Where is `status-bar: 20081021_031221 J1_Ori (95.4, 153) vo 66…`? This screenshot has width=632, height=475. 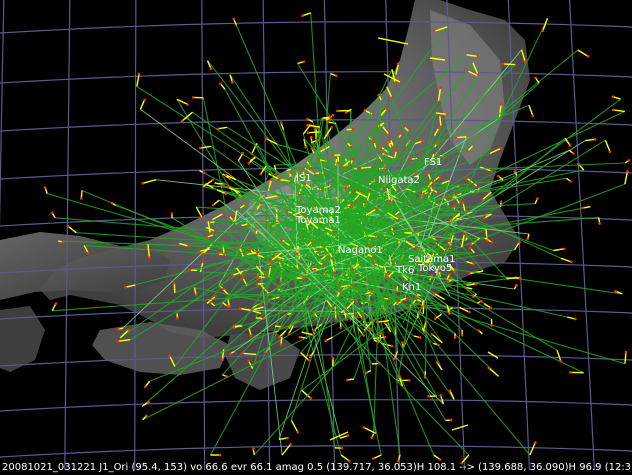
status-bar: 20081021_031221 J1_Ori (95.4, 153) vo 66… is located at coordinates (317, 467).